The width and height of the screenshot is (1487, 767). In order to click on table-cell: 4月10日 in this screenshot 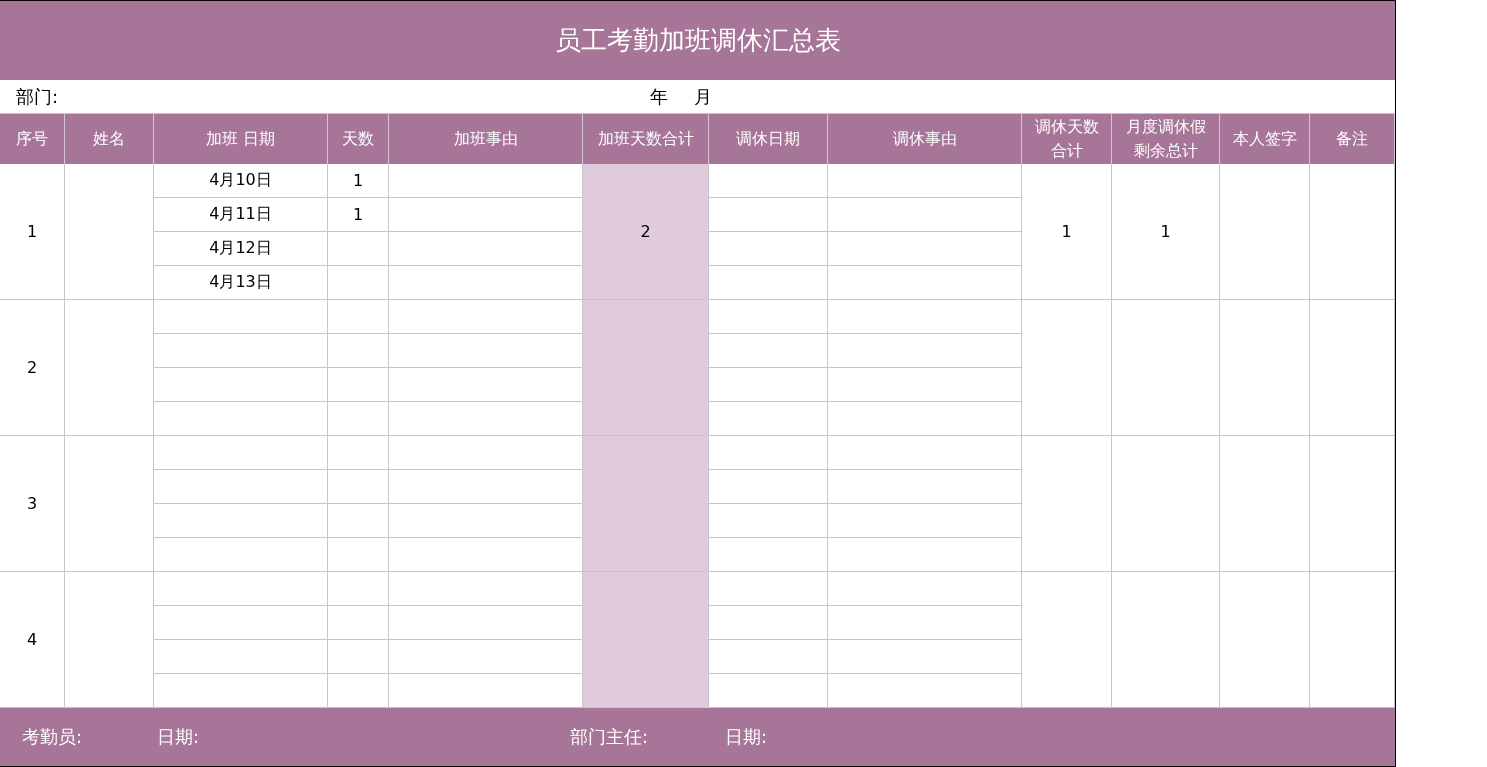, I will do `click(241, 181)`.